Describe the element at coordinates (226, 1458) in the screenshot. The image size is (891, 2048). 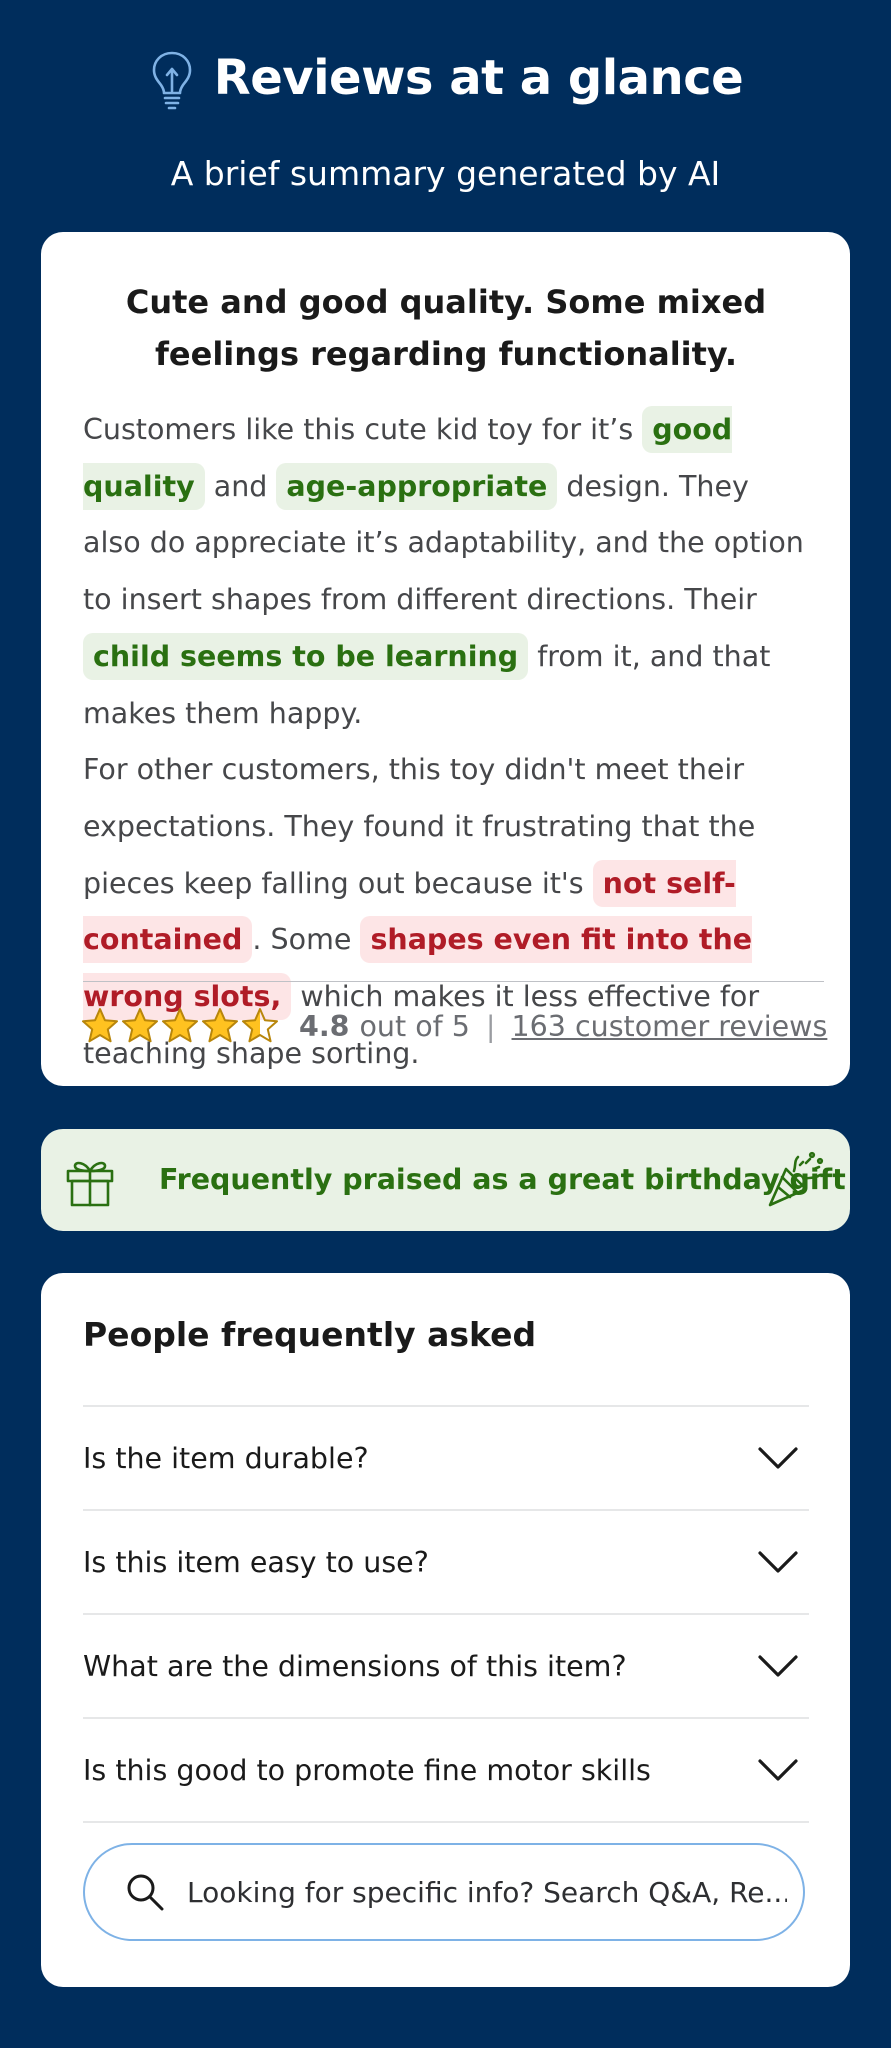
I see `faq-question: Is the item durable?` at that location.